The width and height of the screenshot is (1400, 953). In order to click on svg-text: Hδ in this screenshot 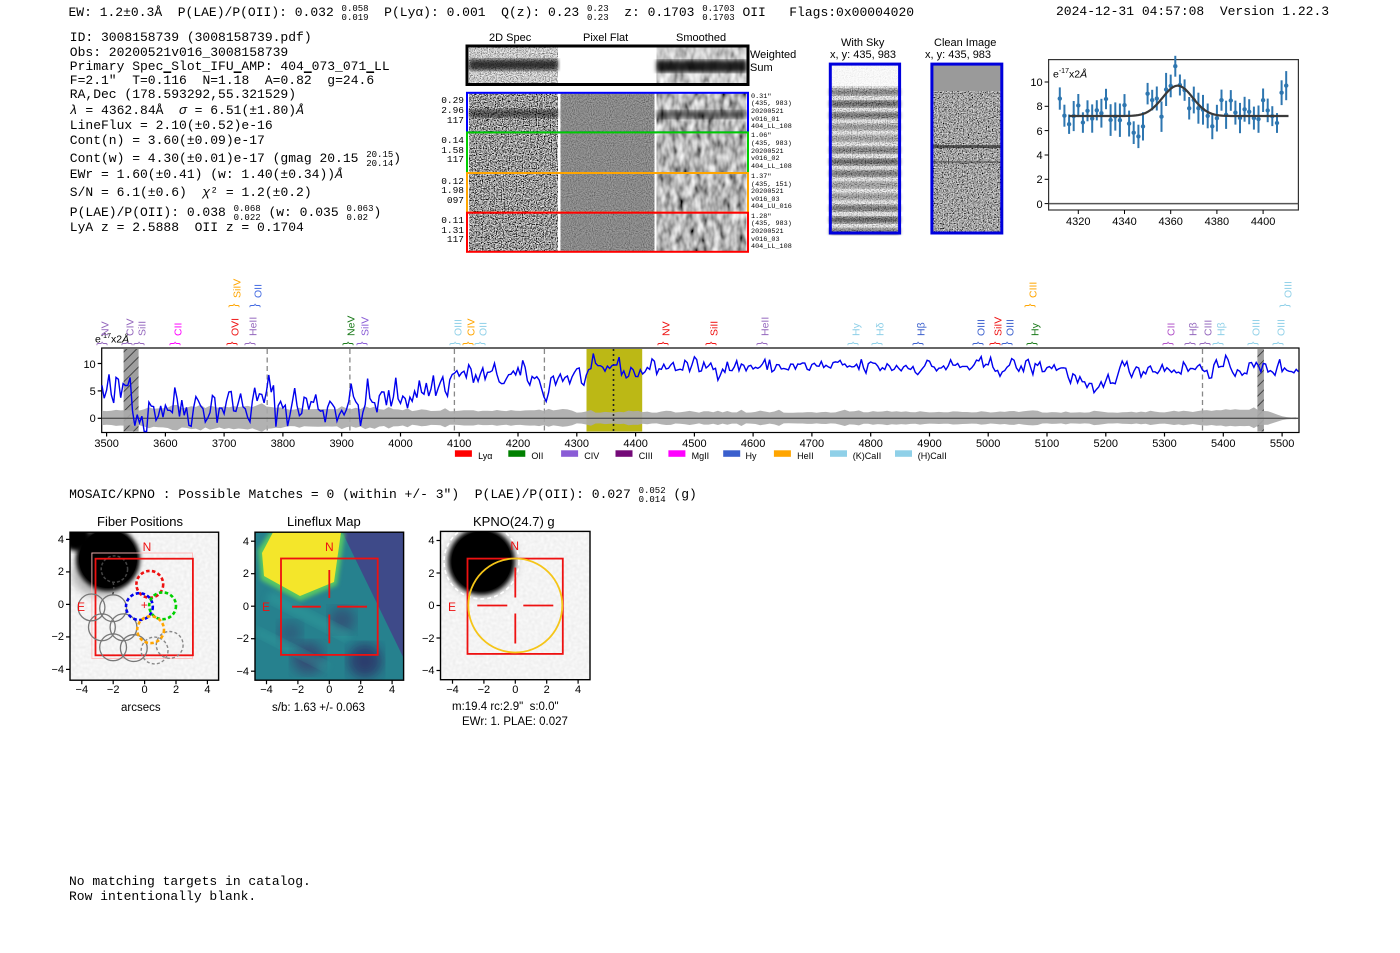, I will do `click(881, 329)`.